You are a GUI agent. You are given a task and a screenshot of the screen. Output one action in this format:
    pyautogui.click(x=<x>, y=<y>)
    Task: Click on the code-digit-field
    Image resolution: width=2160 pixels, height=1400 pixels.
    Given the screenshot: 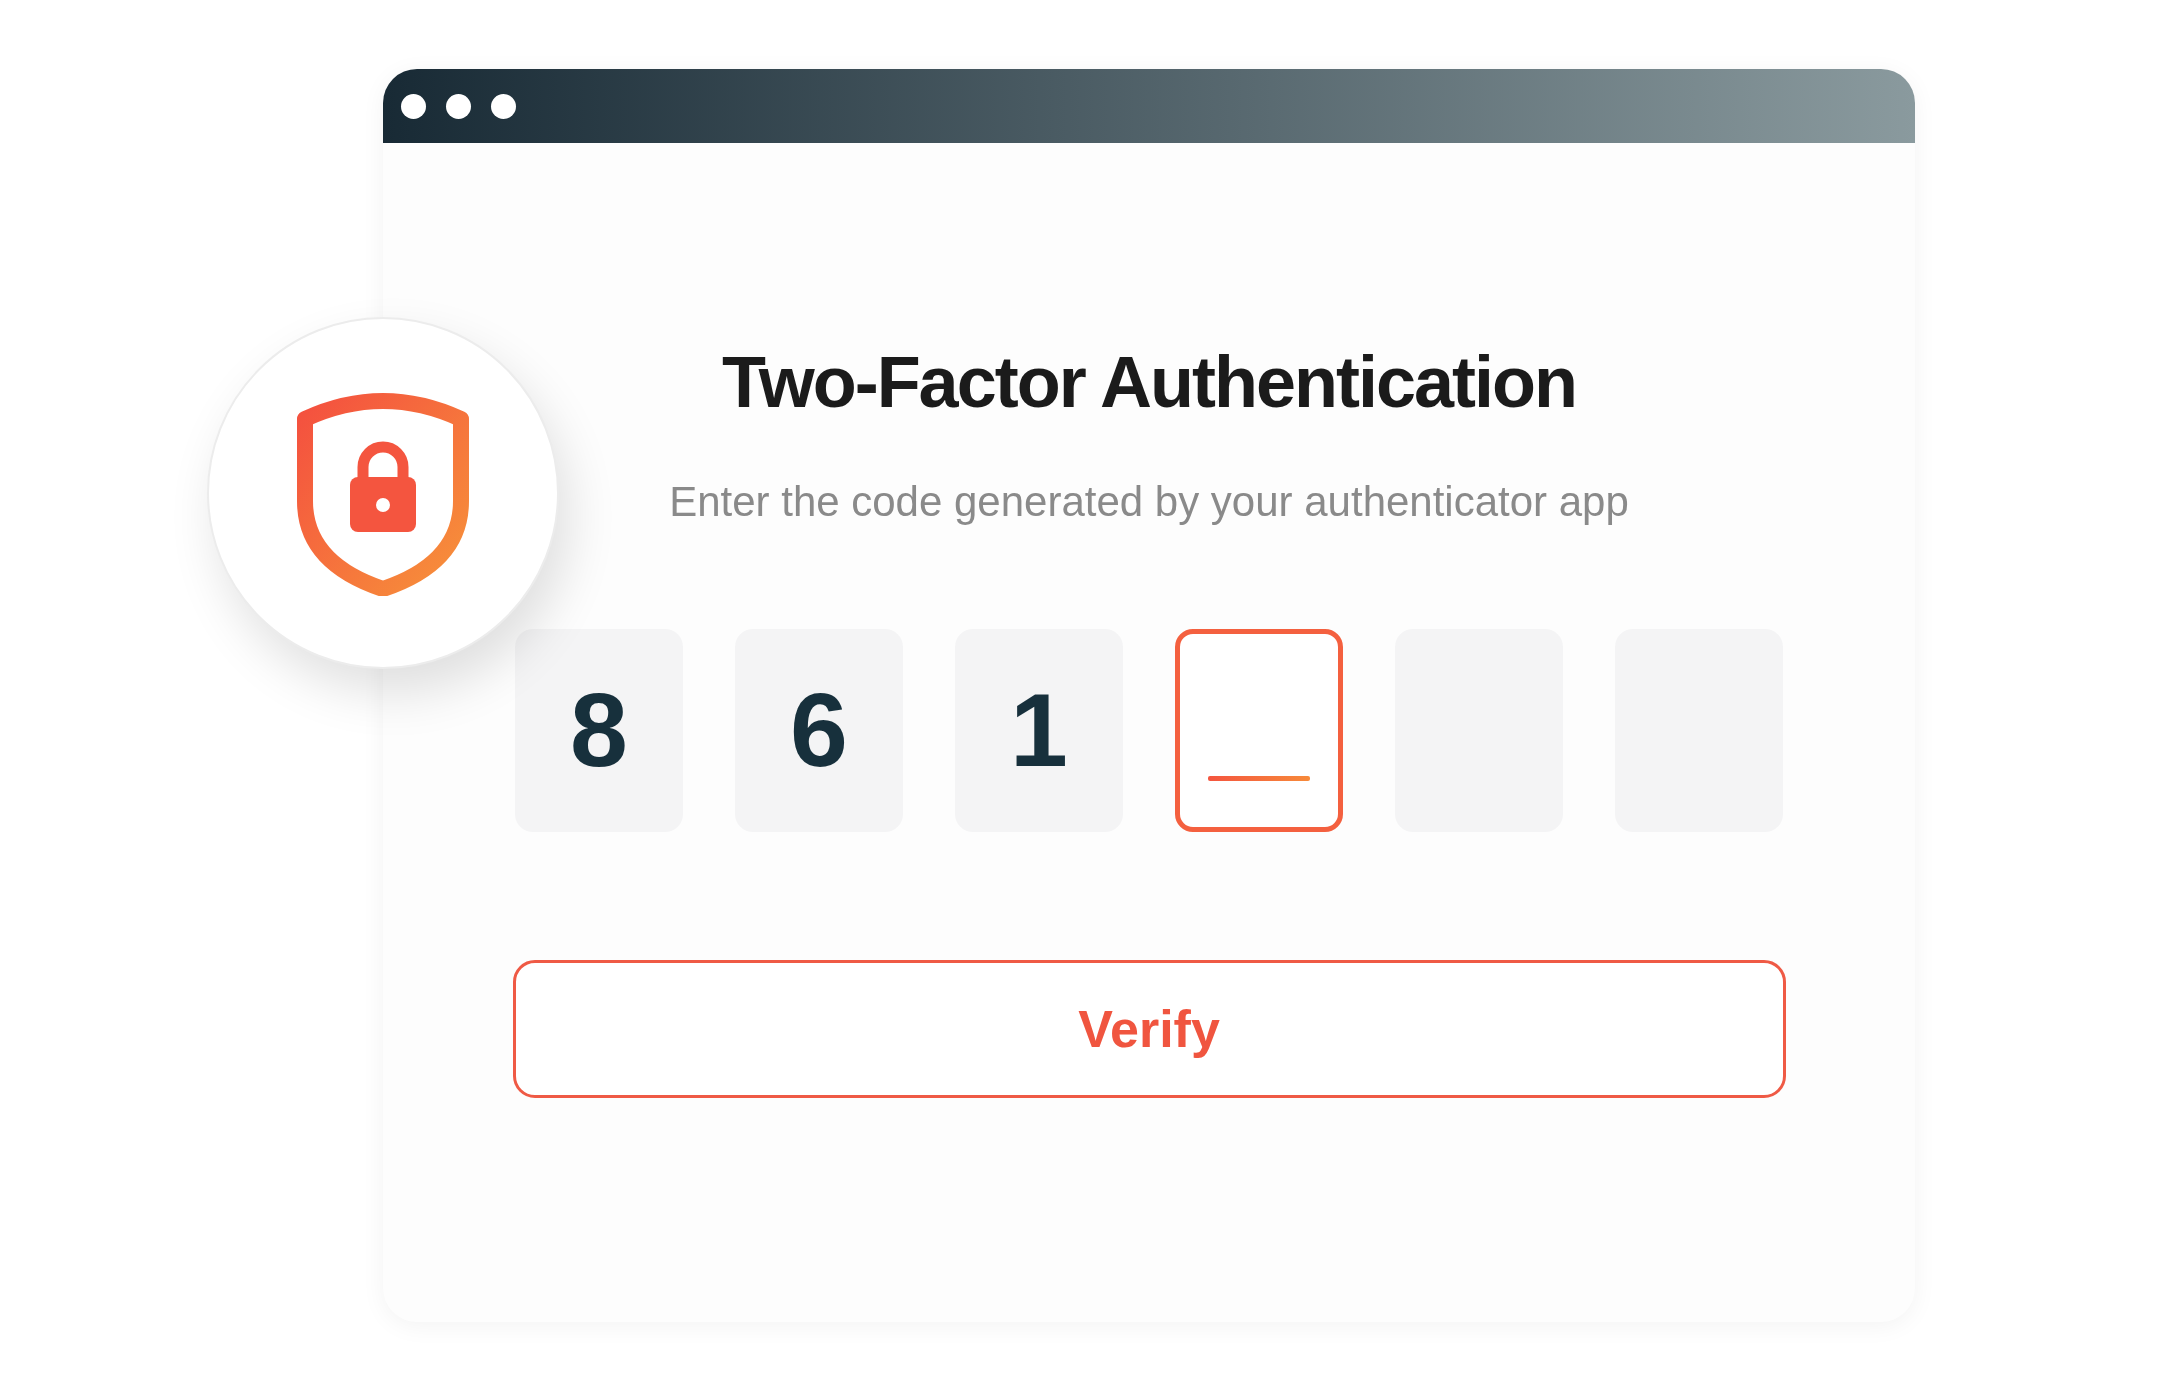 What is the action you would take?
    pyautogui.click(x=1259, y=730)
    